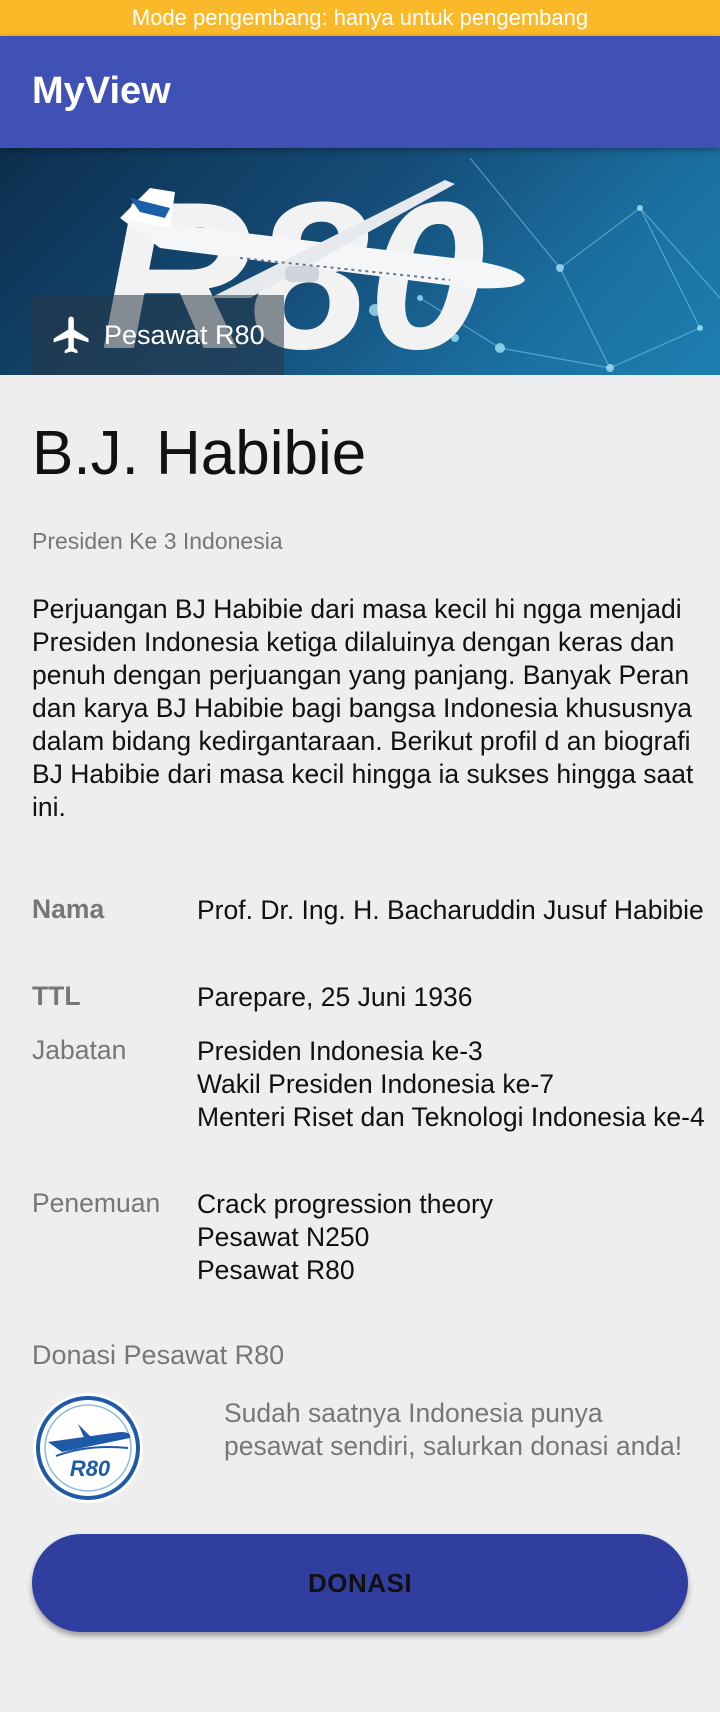 The width and height of the screenshot is (720, 1712). I want to click on developer-mode-banner: Mode pengembang: hanya untuk pengembang, so click(360, 18).